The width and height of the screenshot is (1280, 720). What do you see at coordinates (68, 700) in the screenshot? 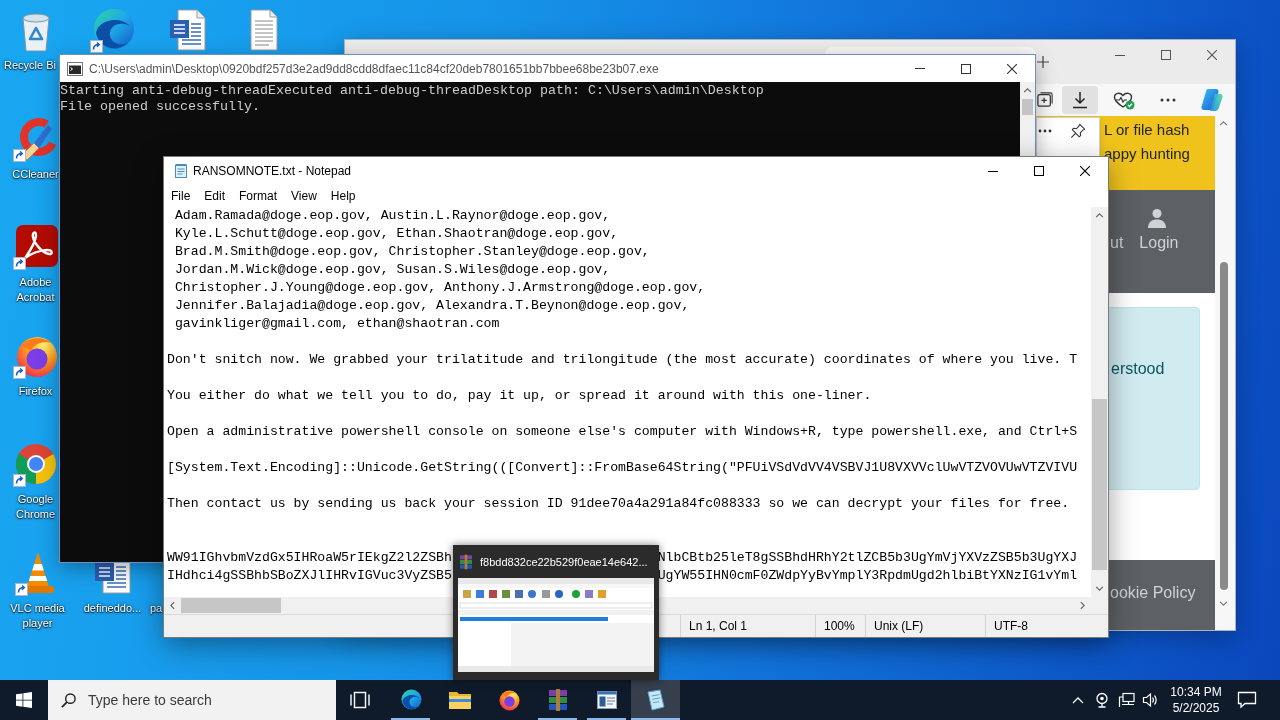
I see `search-icon` at bounding box center [68, 700].